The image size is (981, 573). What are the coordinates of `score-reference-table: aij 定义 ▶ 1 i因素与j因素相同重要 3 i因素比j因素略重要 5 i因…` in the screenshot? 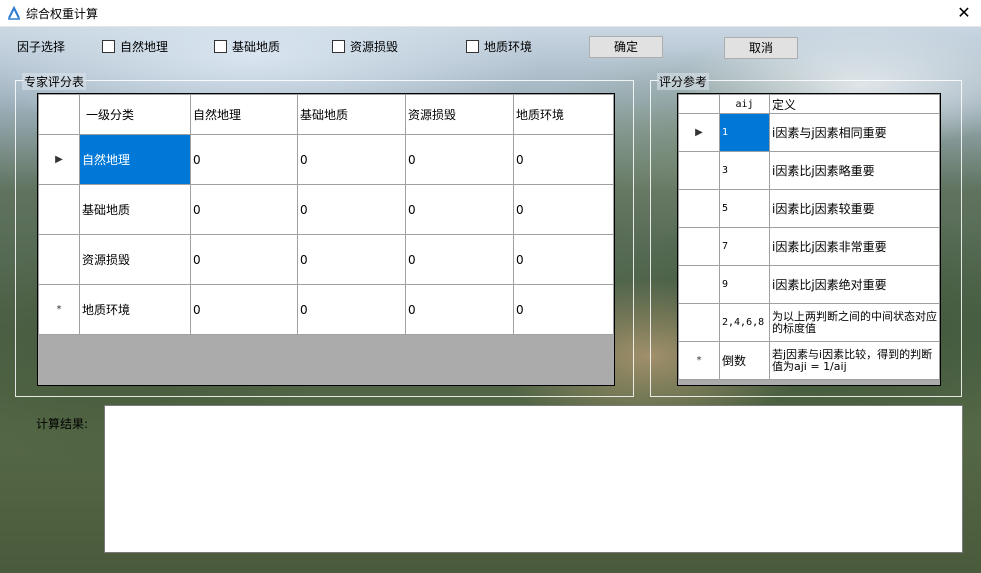 It's located at (809, 237).